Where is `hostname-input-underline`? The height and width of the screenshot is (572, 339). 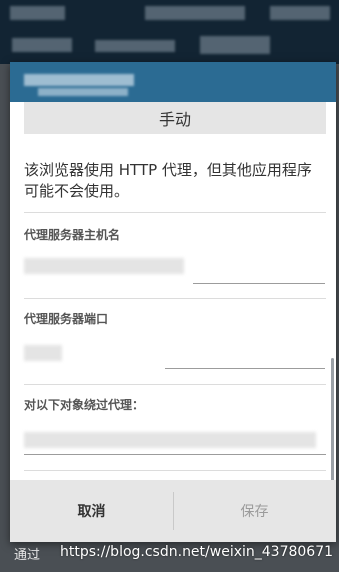
hostname-input-underline is located at coordinates (259, 283).